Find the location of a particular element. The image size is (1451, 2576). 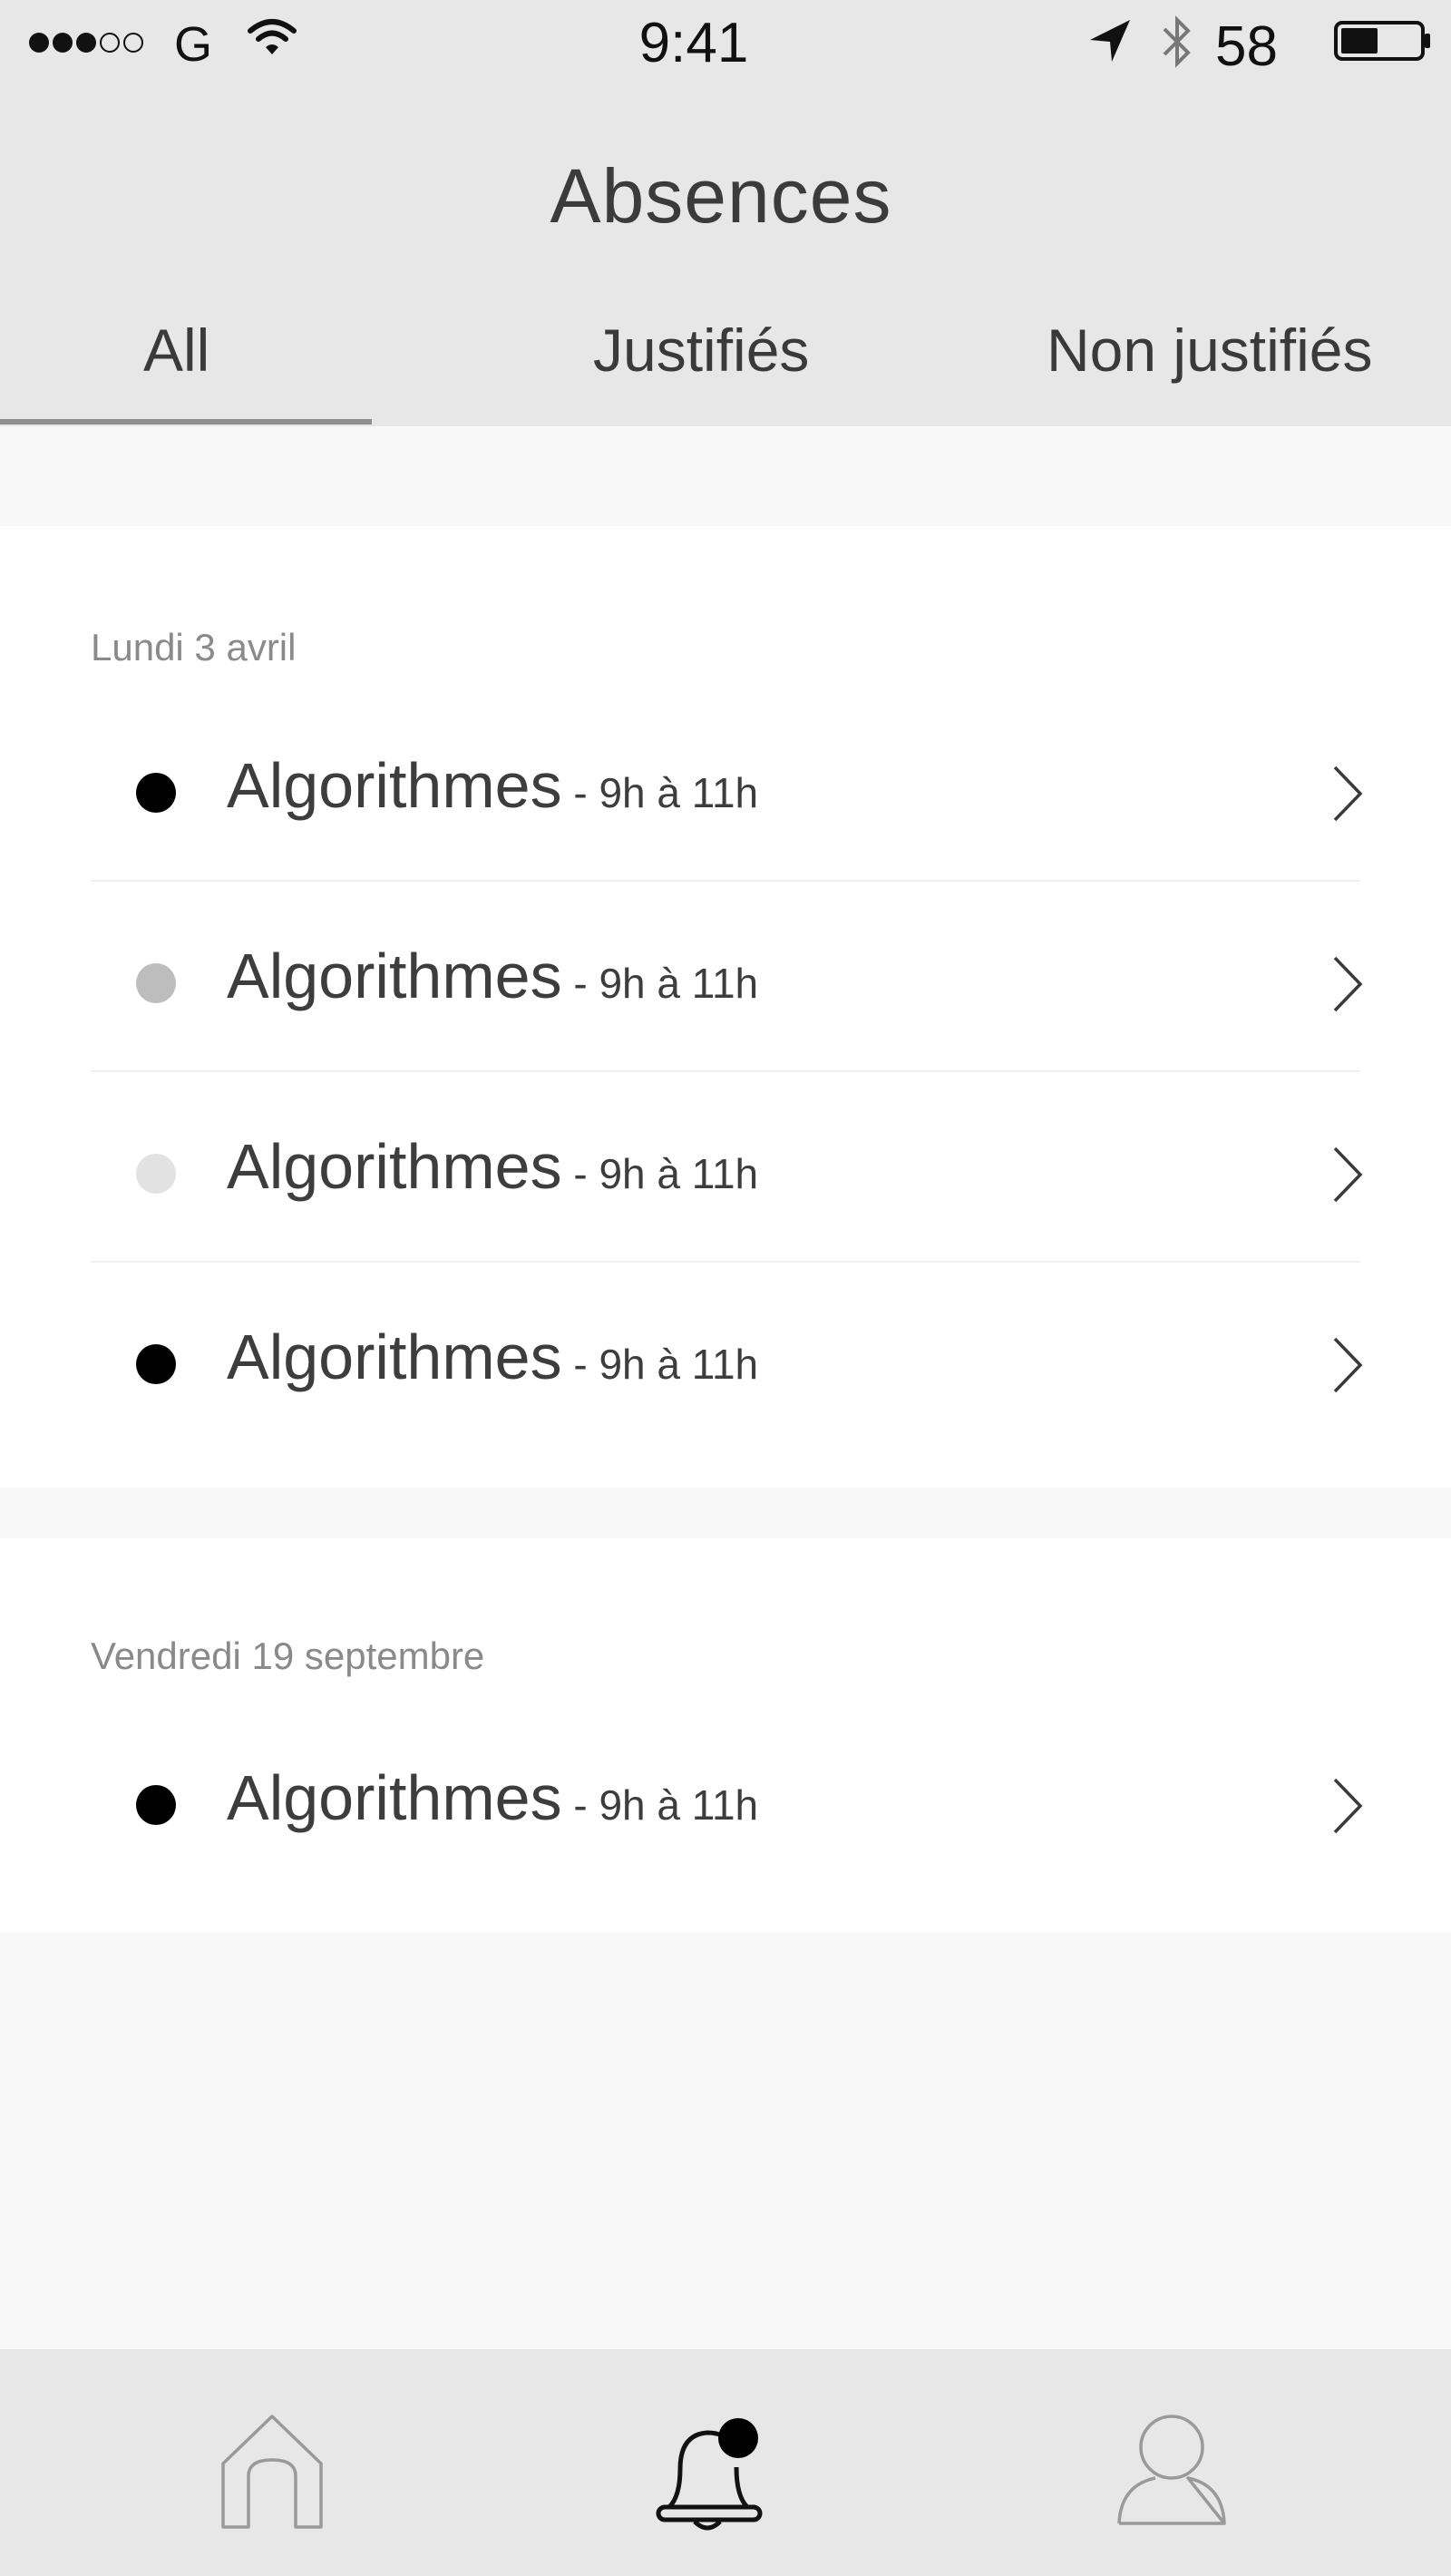

page-title: Absences is located at coordinates (721, 196).